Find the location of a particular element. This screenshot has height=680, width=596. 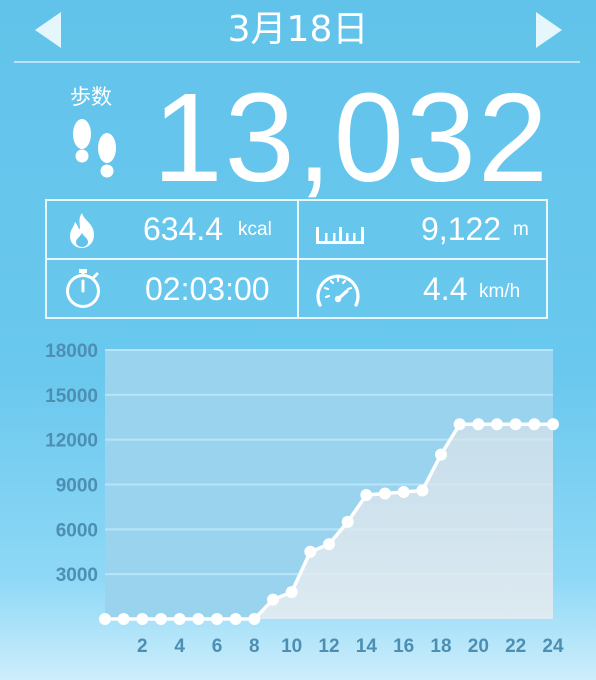

chart-y-axis: 3000 6000 9000 12000 15000 18000 is located at coordinates (71, 463).